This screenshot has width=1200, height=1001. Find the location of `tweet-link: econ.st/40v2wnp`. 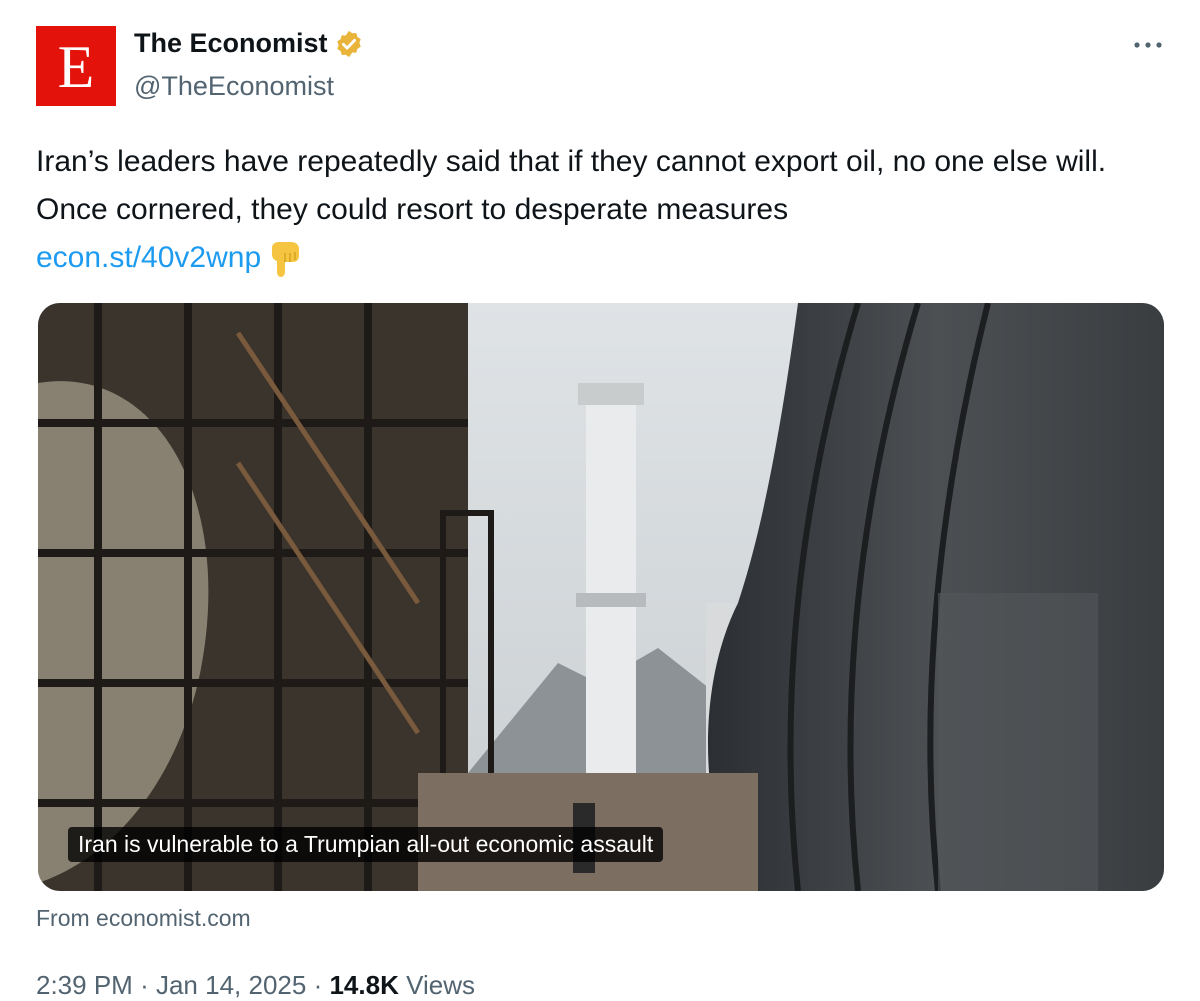

tweet-link: econ.st/40v2wnp is located at coordinates (148, 257).